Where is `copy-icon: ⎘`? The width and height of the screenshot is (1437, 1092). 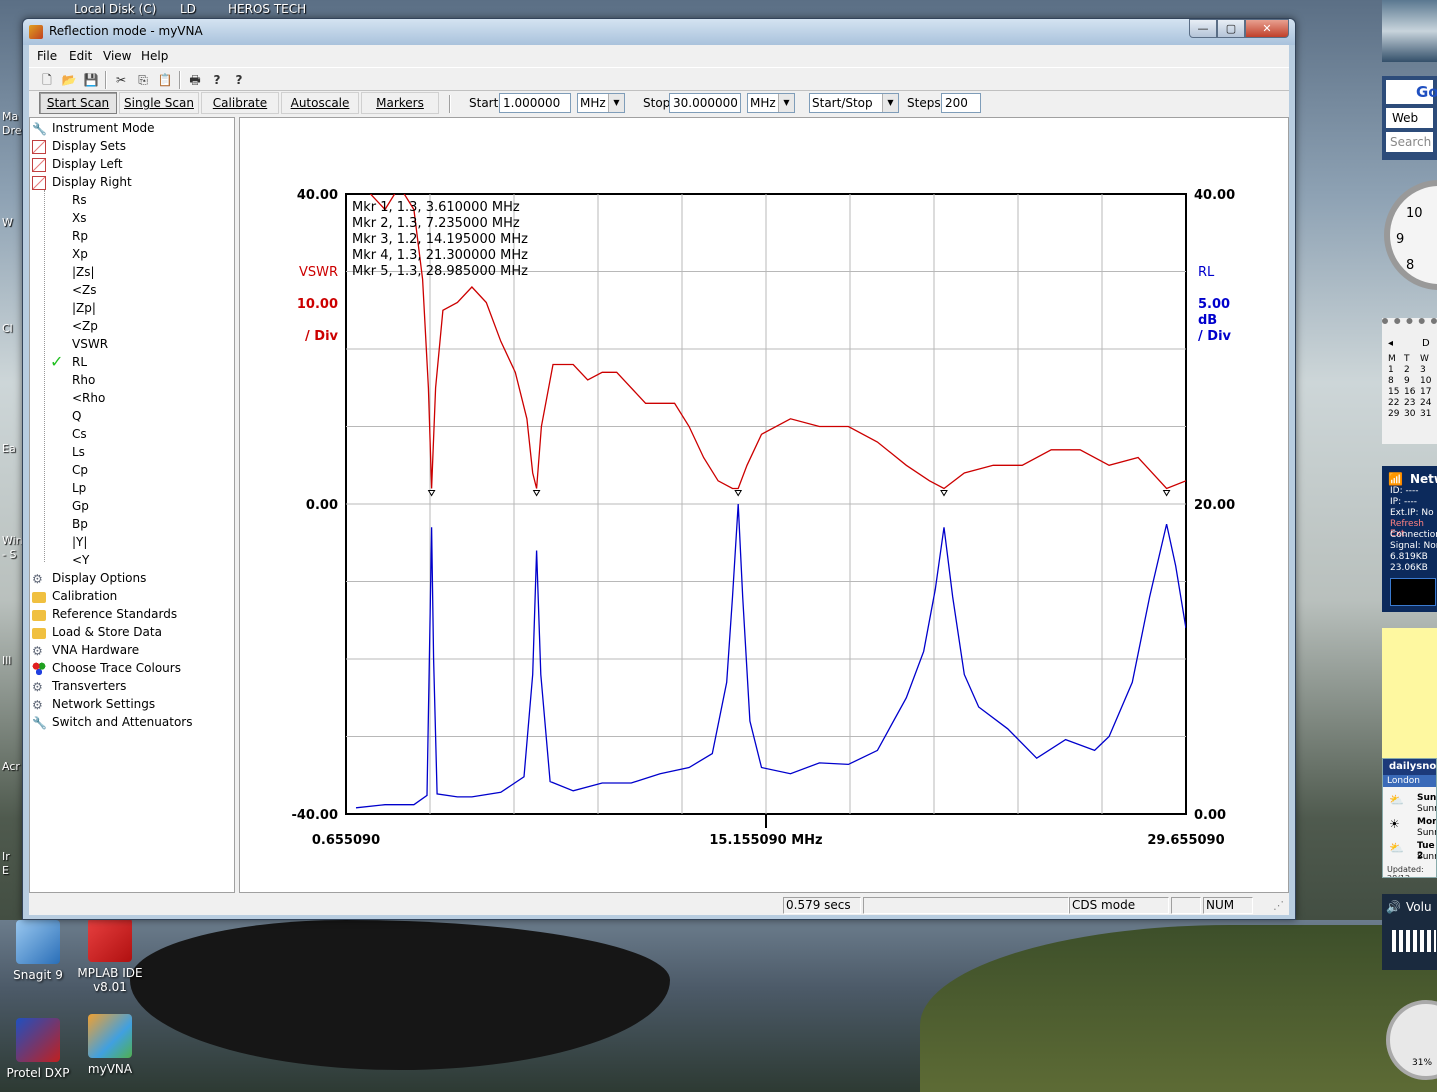
copy-icon: ⎘ is located at coordinates (143, 80).